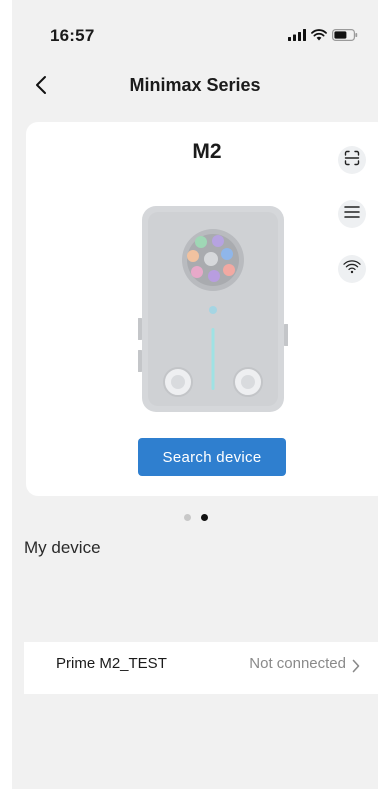 The width and height of the screenshot is (378, 789). What do you see at coordinates (62, 547) in the screenshot?
I see `my-device-section-title: My device` at bounding box center [62, 547].